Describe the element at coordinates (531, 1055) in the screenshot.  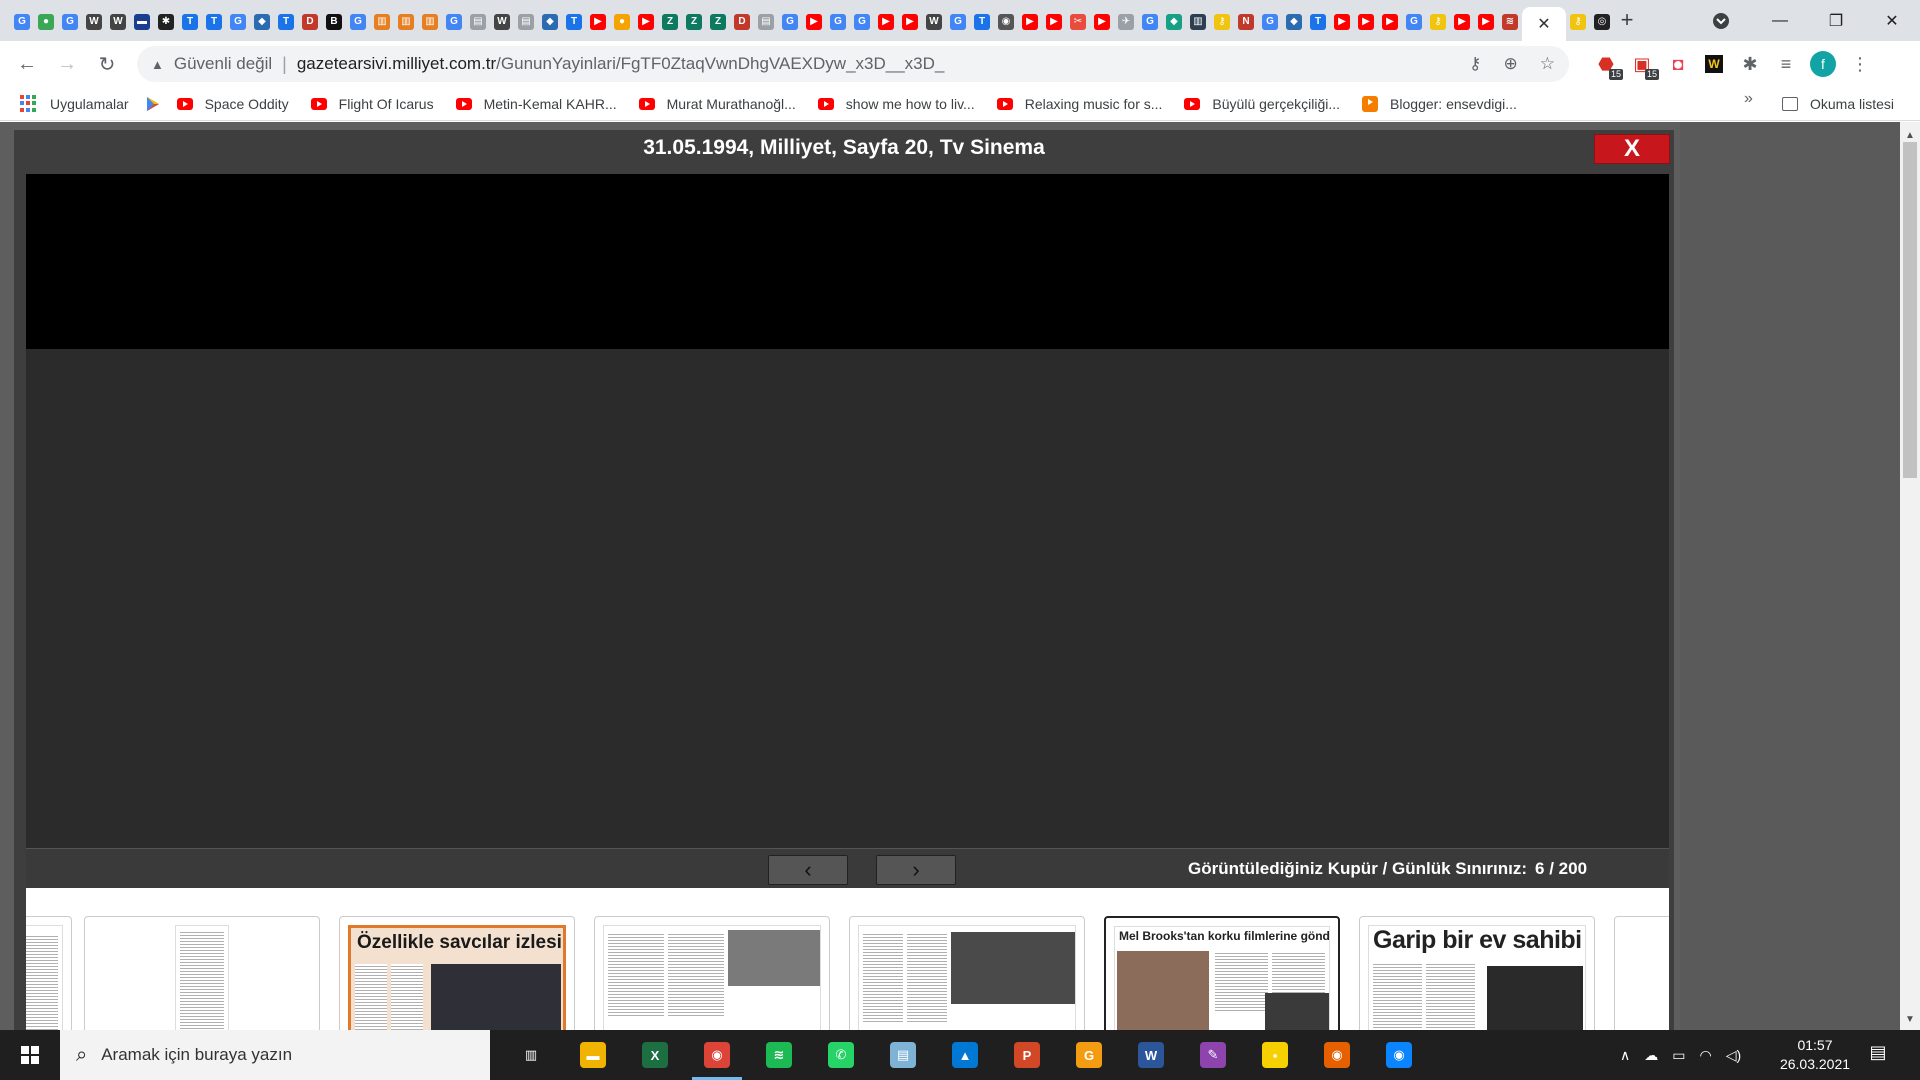
I see `taskbar-app: ▥` at that location.